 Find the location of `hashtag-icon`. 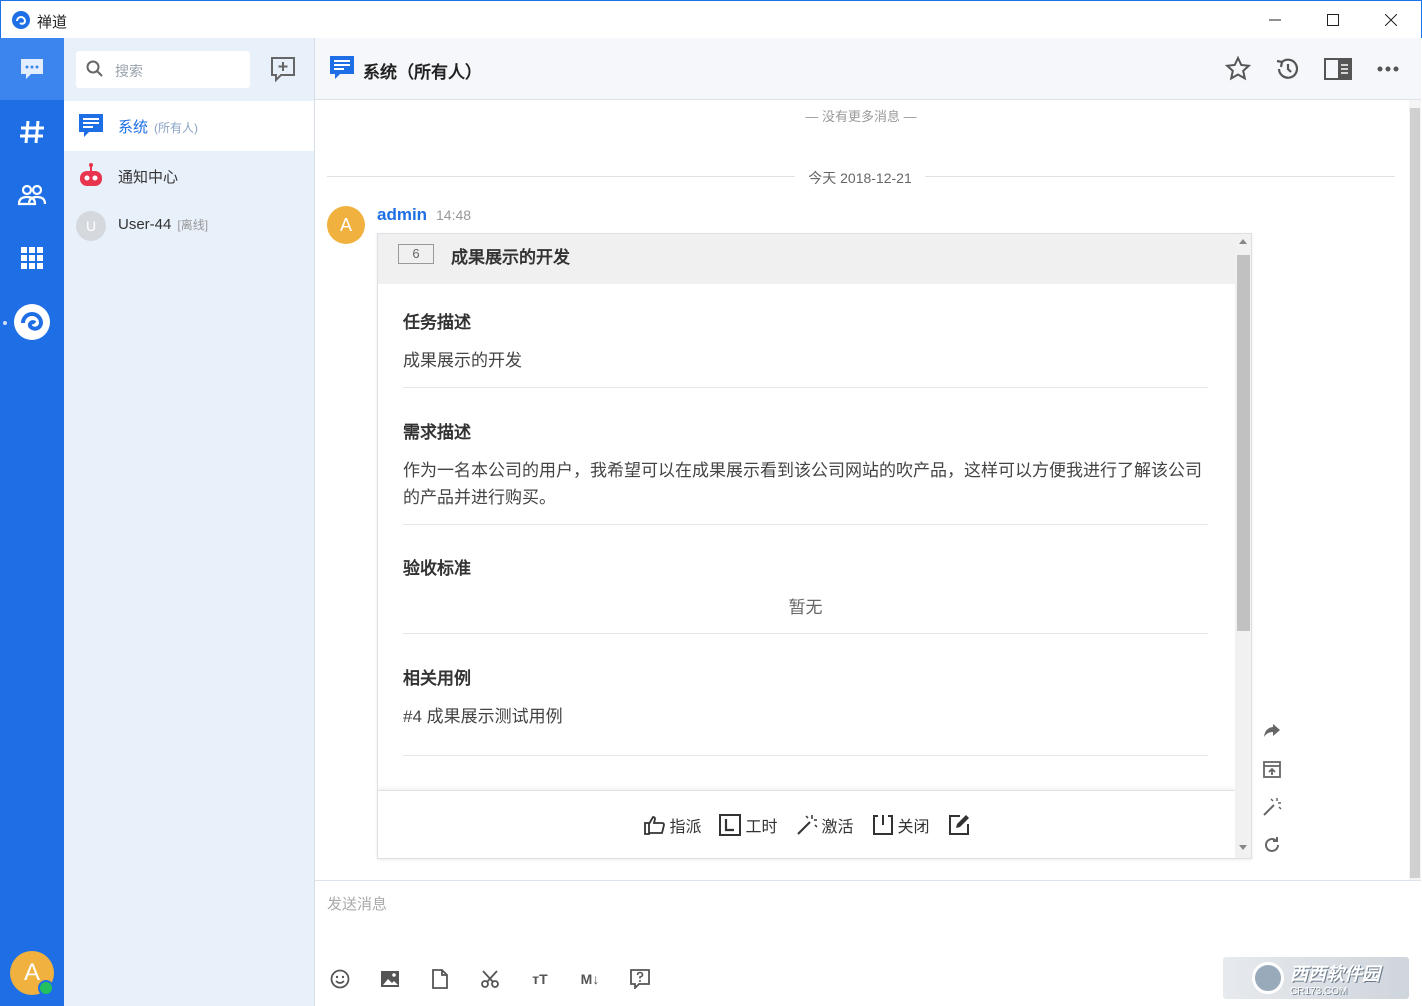

hashtag-icon is located at coordinates (32, 132).